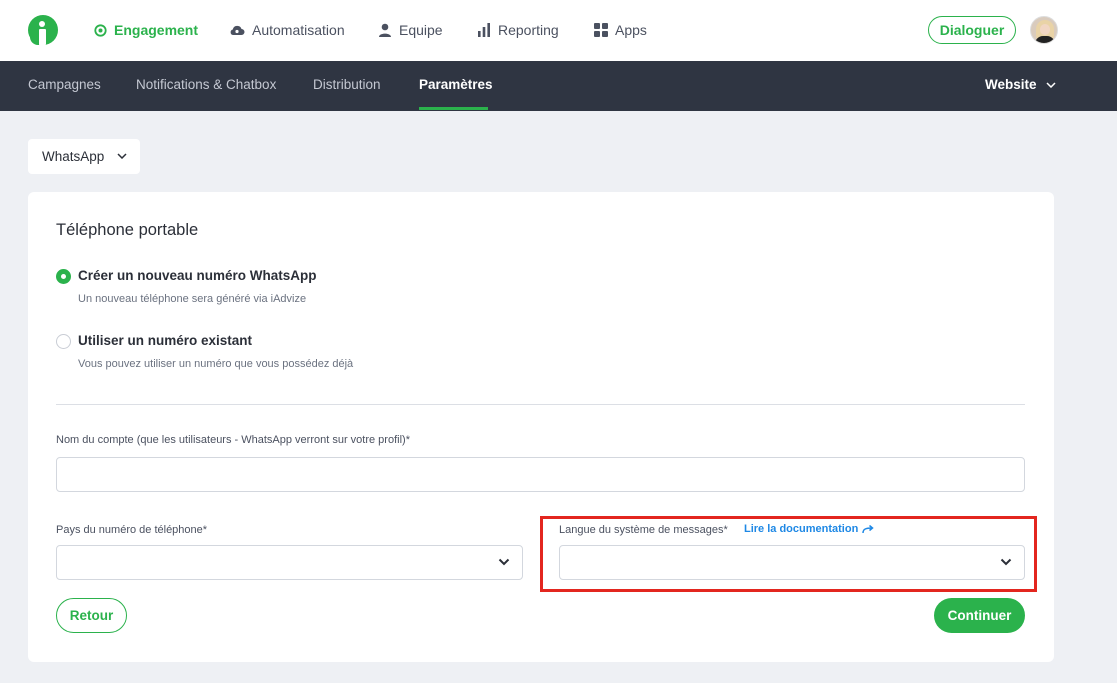 This screenshot has height=683, width=1117. What do you see at coordinates (979, 615) in the screenshot?
I see `continue-button: Continuer` at bounding box center [979, 615].